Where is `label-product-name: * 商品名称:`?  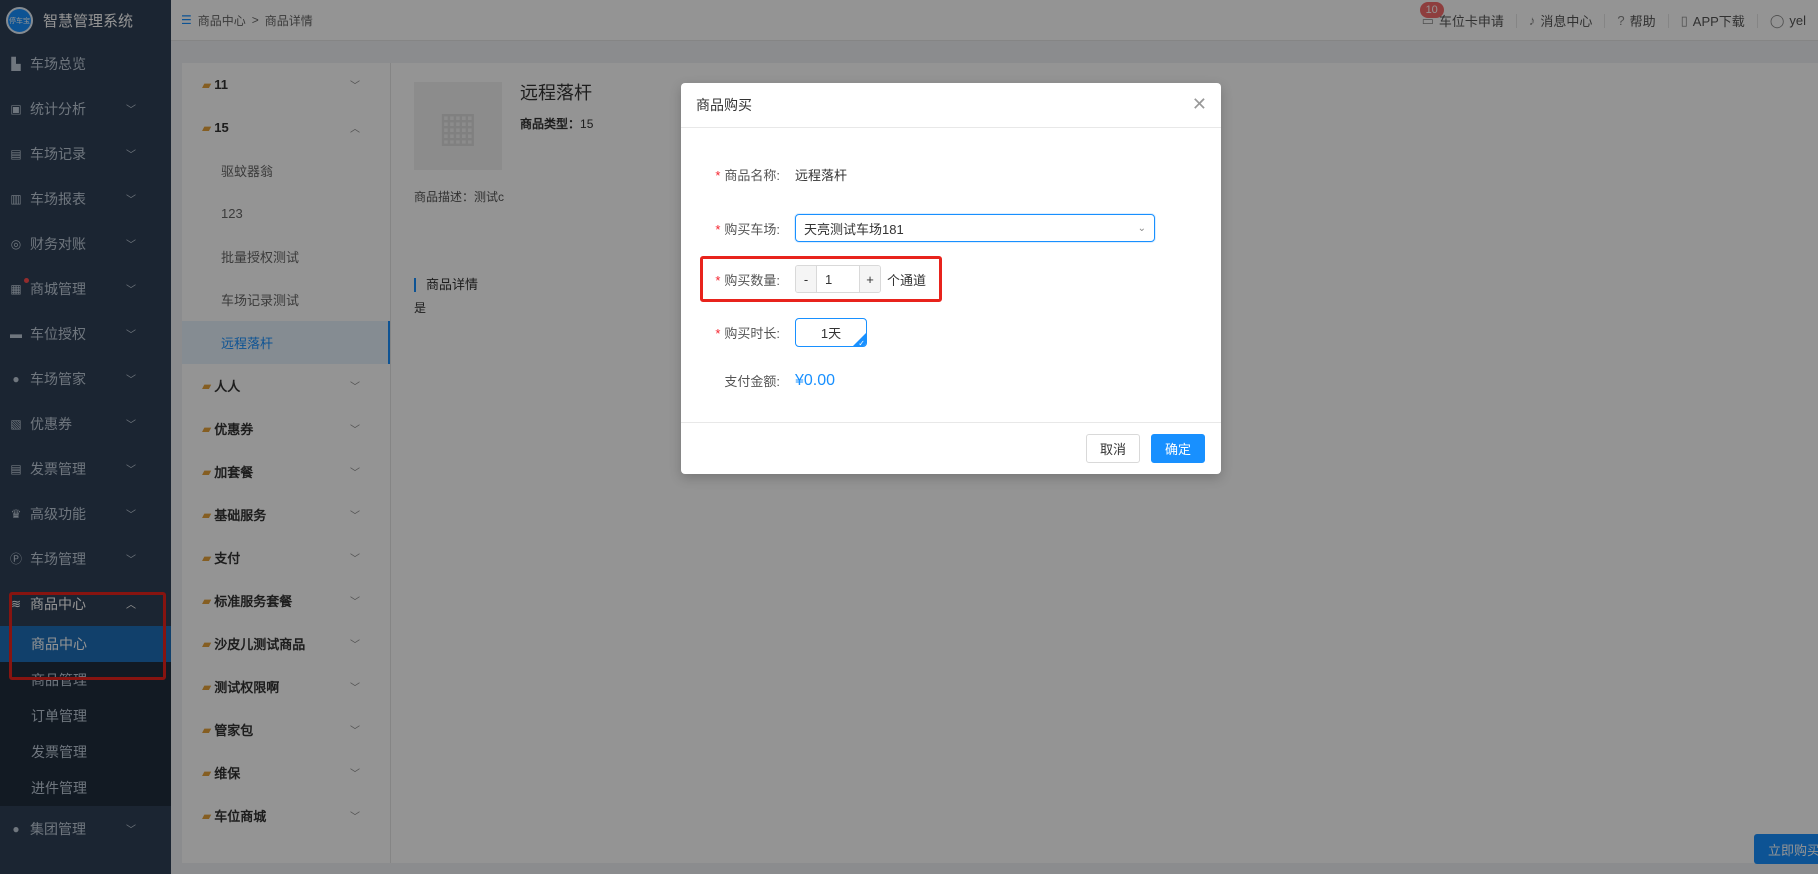
label-product-name: * 商品名称: is located at coordinates (738, 174).